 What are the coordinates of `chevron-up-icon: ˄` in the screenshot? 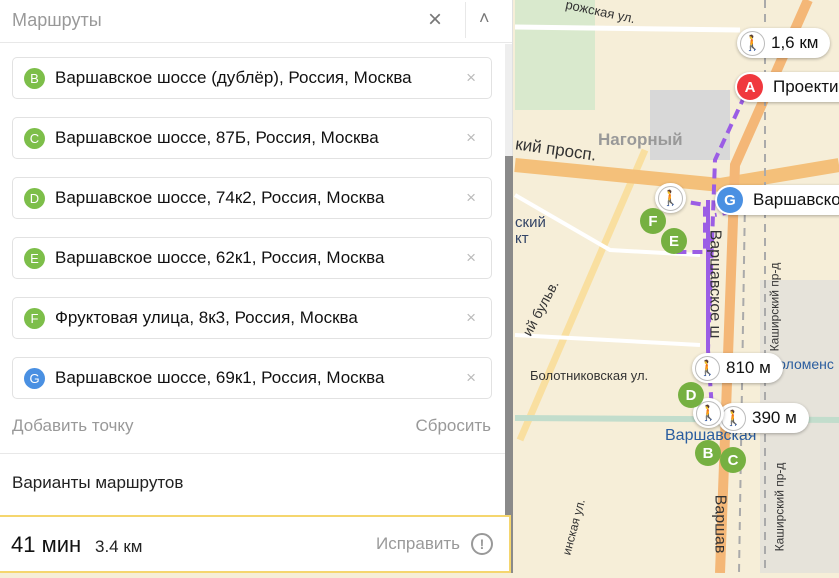 It's located at (484, 18).